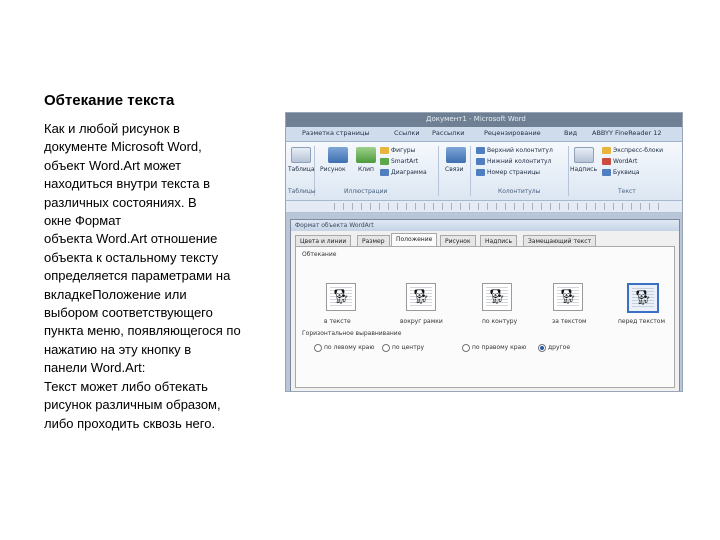 Image resolution: width=720 pixels, height=540 pixels. What do you see at coordinates (349, 347) in the screenshot?
I see `align-label-left: по левому краю` at bounding box center [349, 347].